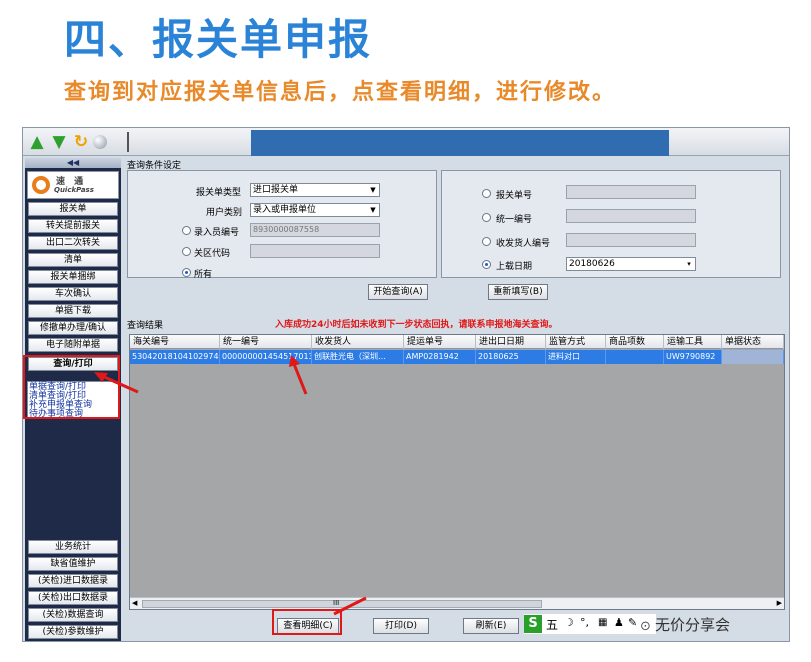  Describe the element at coordinates (635, 342) in the screenshot. I see `col-header-item-count: 商品项数` at that location.